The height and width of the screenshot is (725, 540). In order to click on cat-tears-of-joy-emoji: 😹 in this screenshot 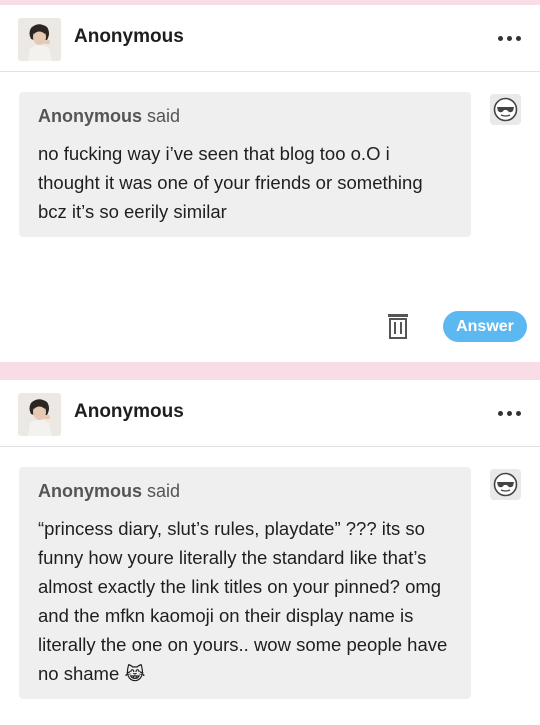, I will do `click(135, 674)`.